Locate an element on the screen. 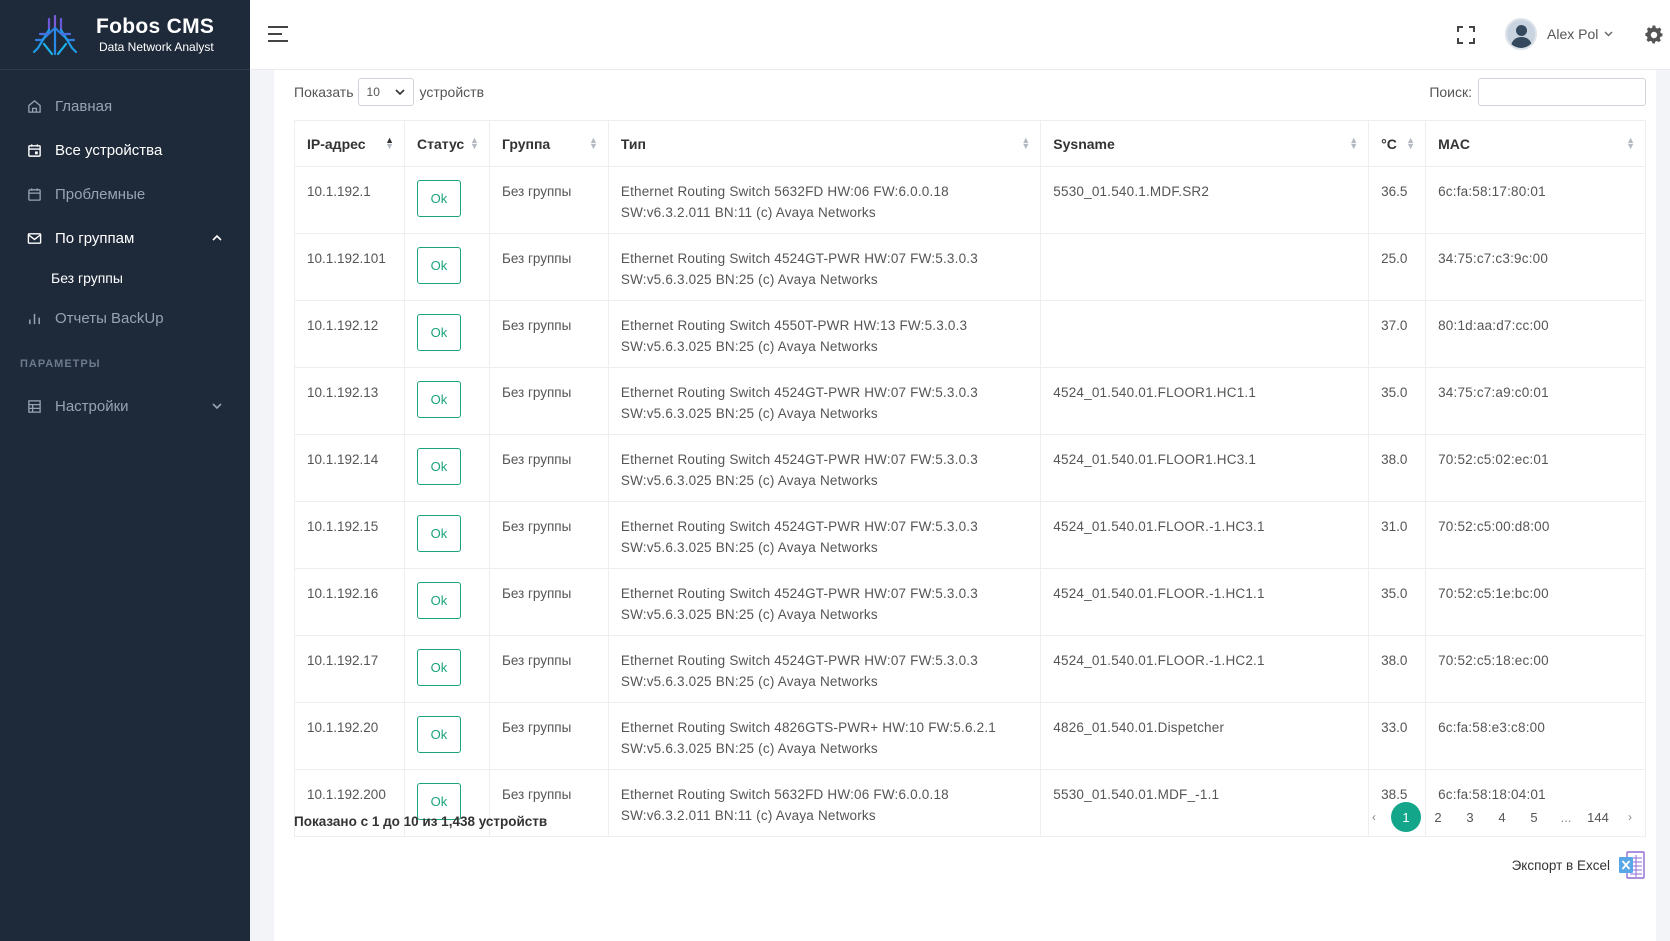 The image size is (1670, 941). cell-temperature: 31.0 is located at coordinates (1397, 535).